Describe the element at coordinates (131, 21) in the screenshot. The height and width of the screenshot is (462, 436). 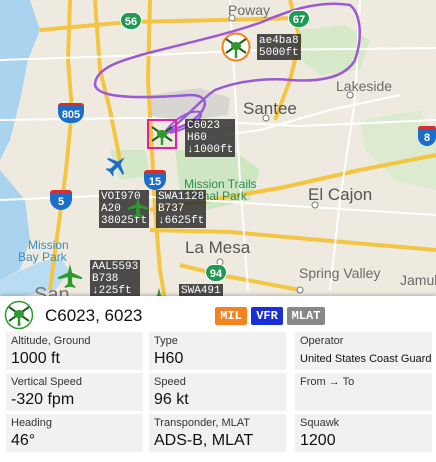
I see `route-56-shield: 56` at that location.